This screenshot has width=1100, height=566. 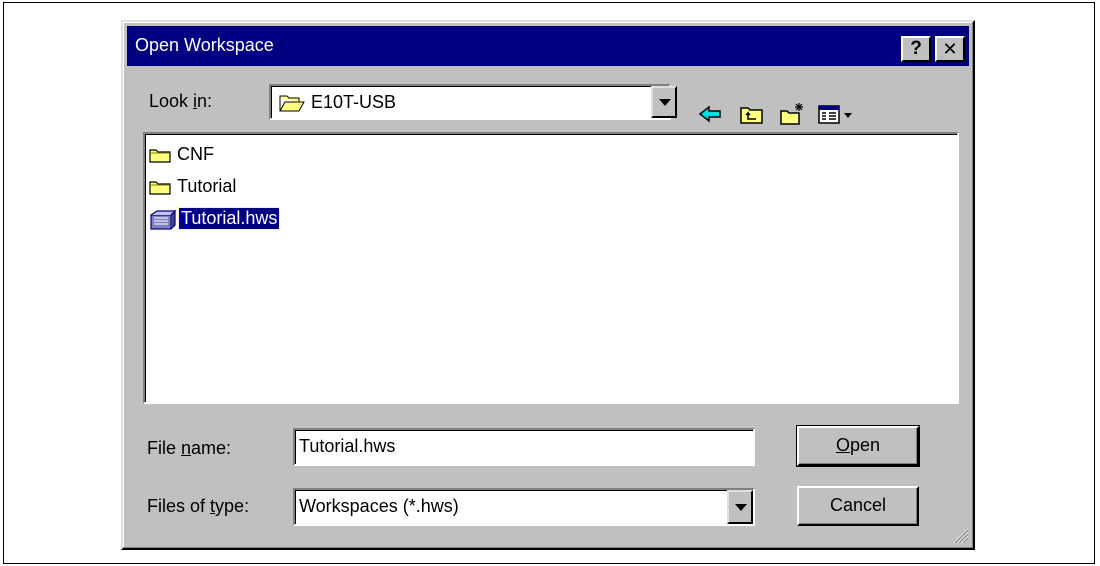 What do you see at coordinates (740, 507) in the screenshot?
I see `file-type-dropdown-arrow` at bounding box center [740, 507].